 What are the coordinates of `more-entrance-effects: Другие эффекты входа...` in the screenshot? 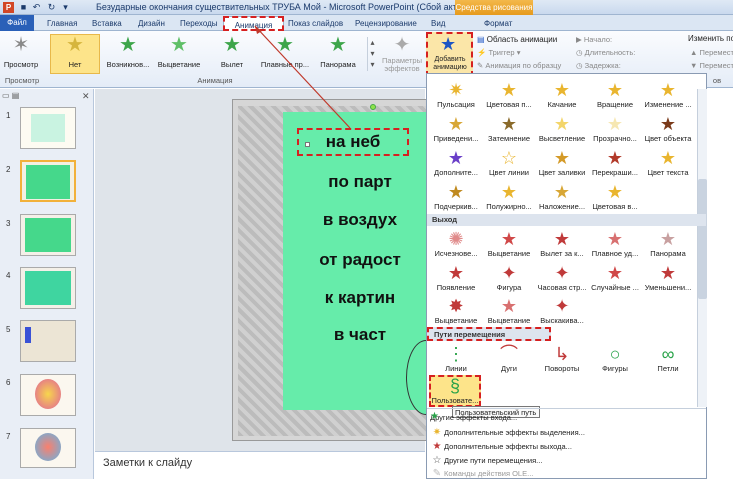 It's located at (567, 417).